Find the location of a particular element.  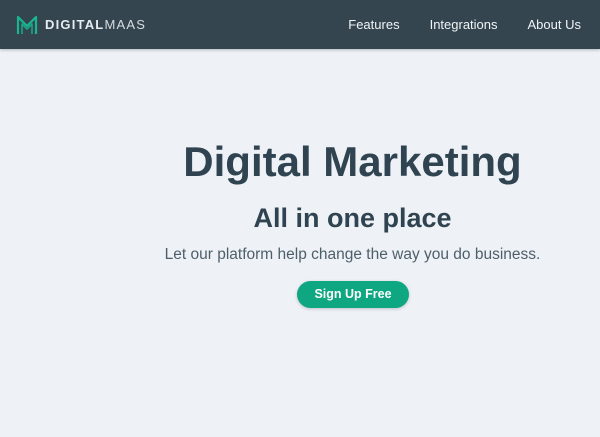

brand: DIGITALMAAS is located at coordinates (80, 25).